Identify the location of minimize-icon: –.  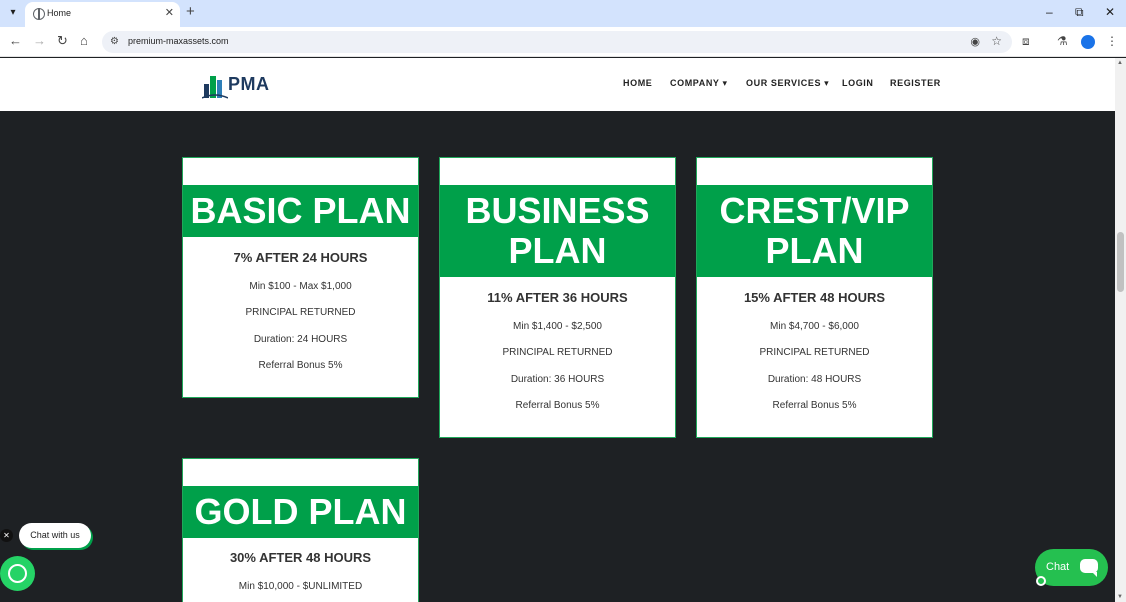
(1049, 12).